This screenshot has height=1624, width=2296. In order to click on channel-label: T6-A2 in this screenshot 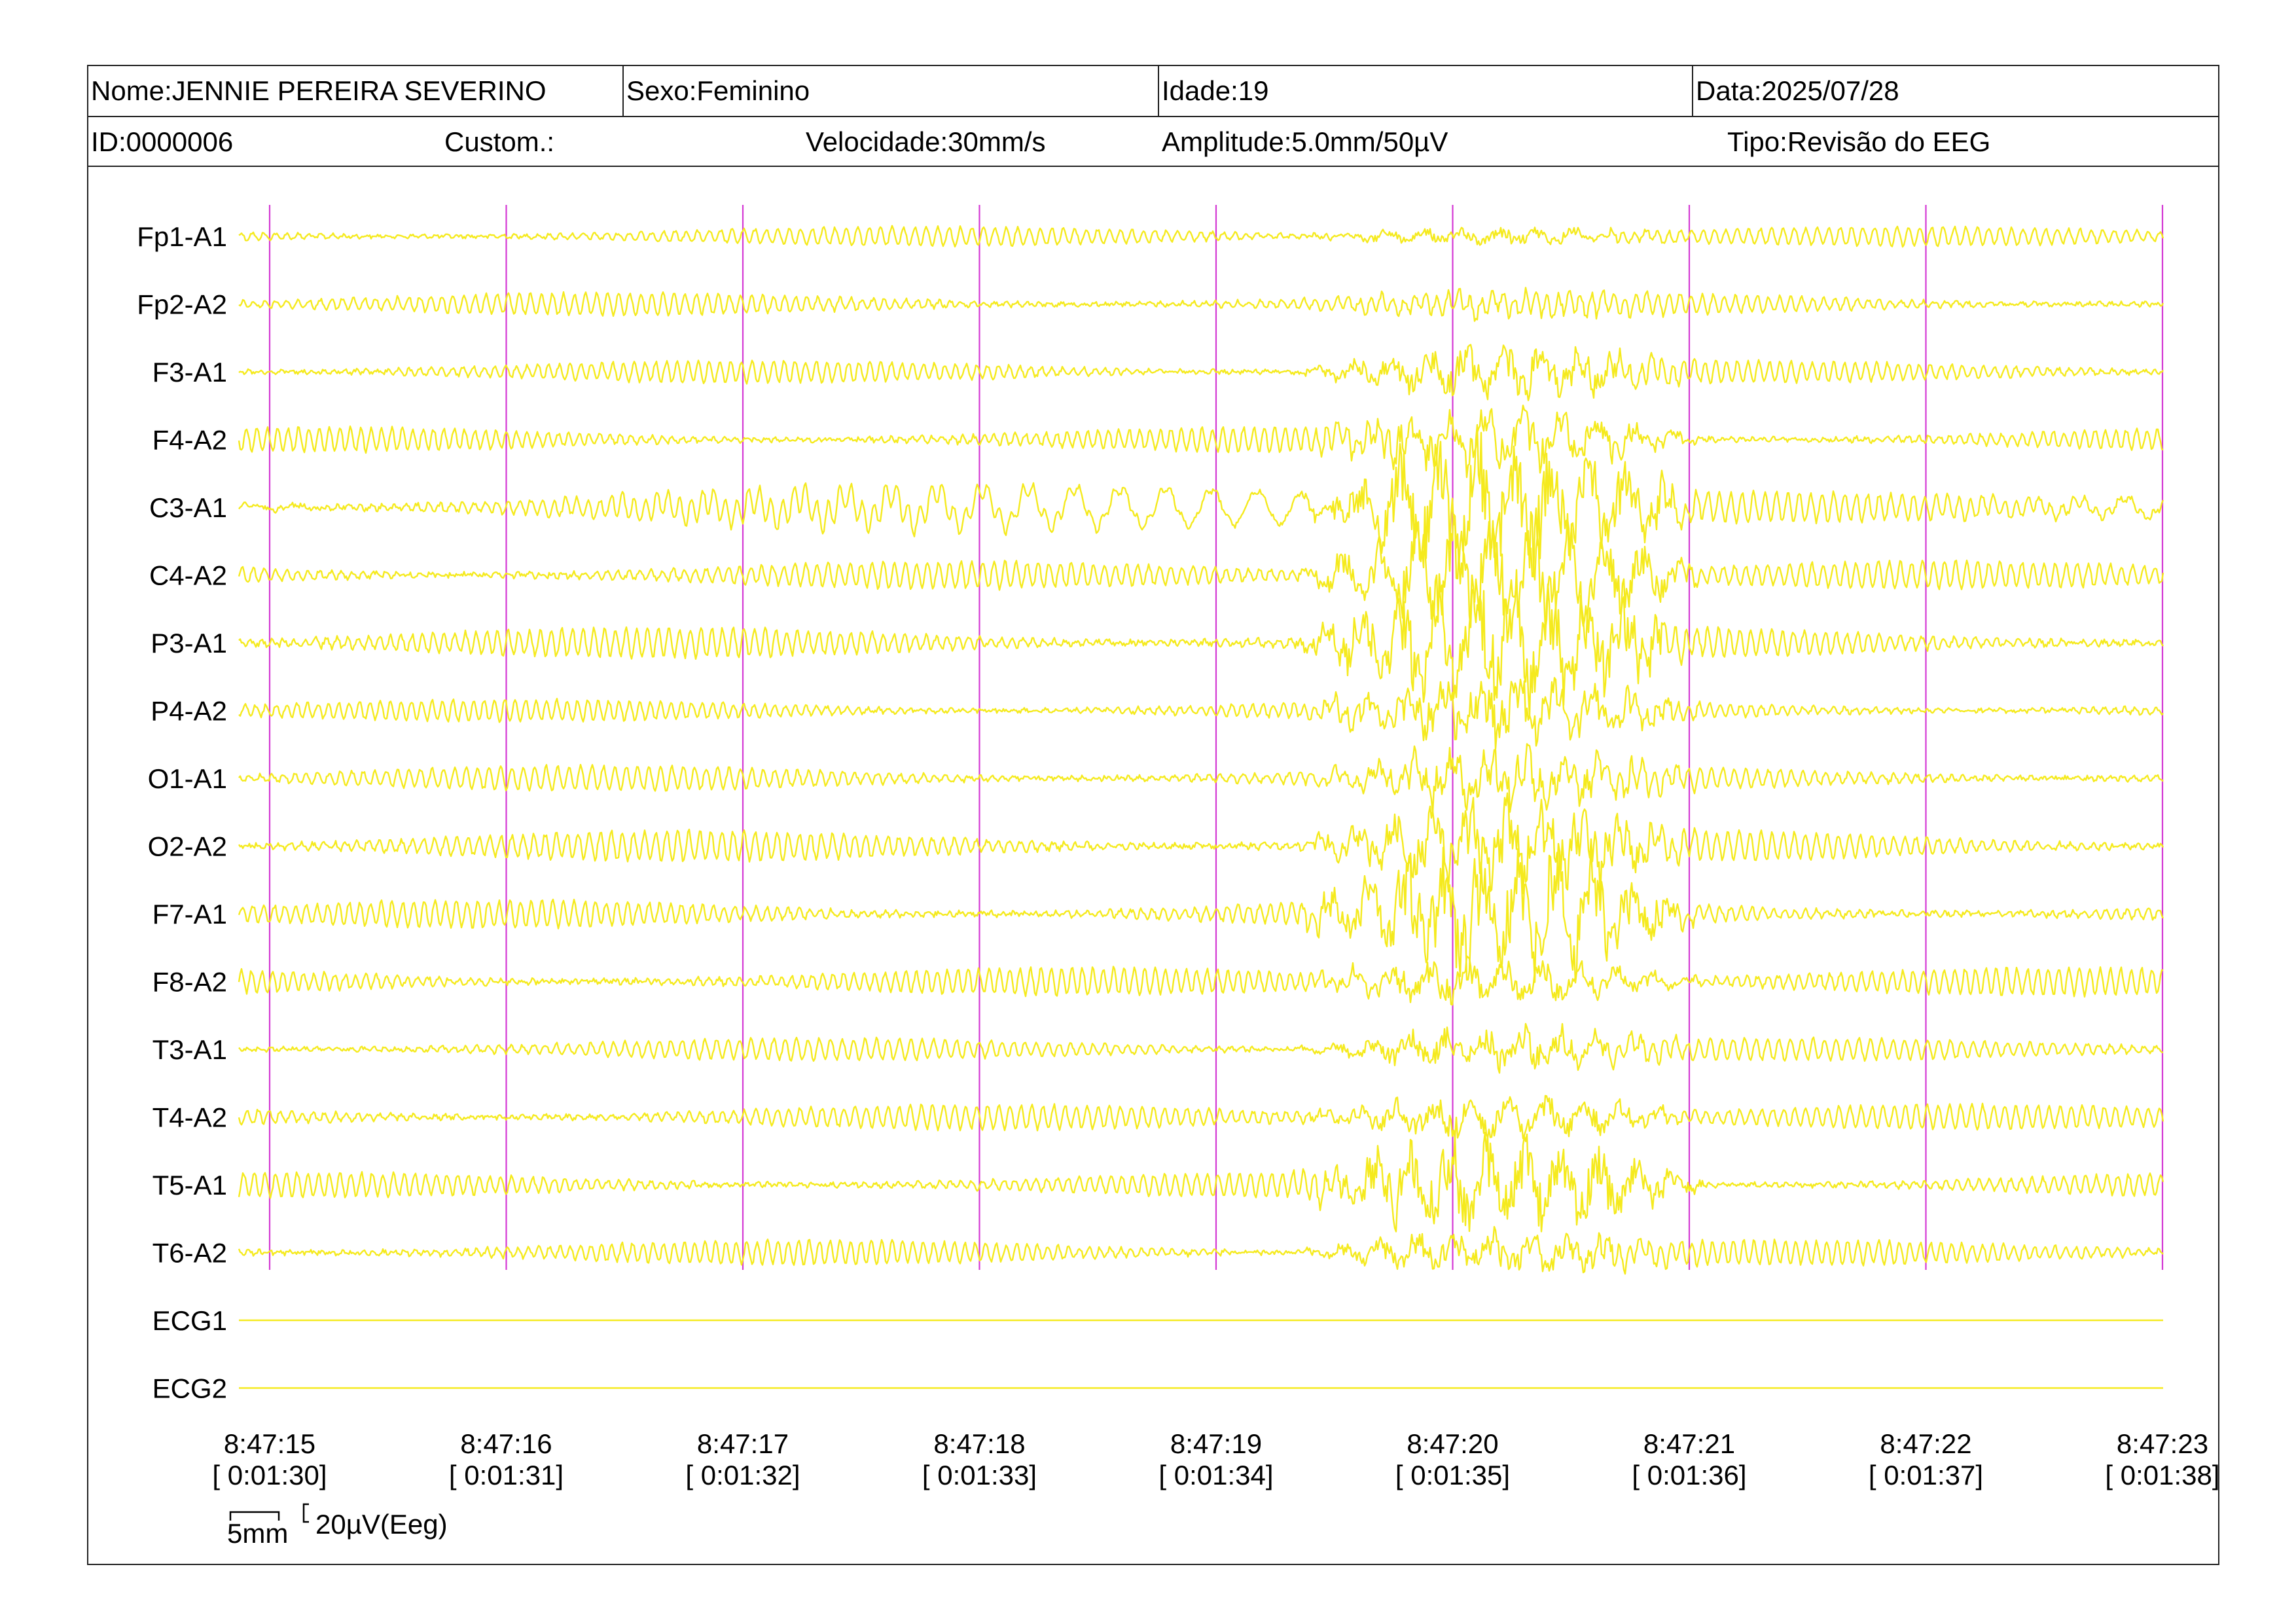, I will do `click(189, 1253)`.